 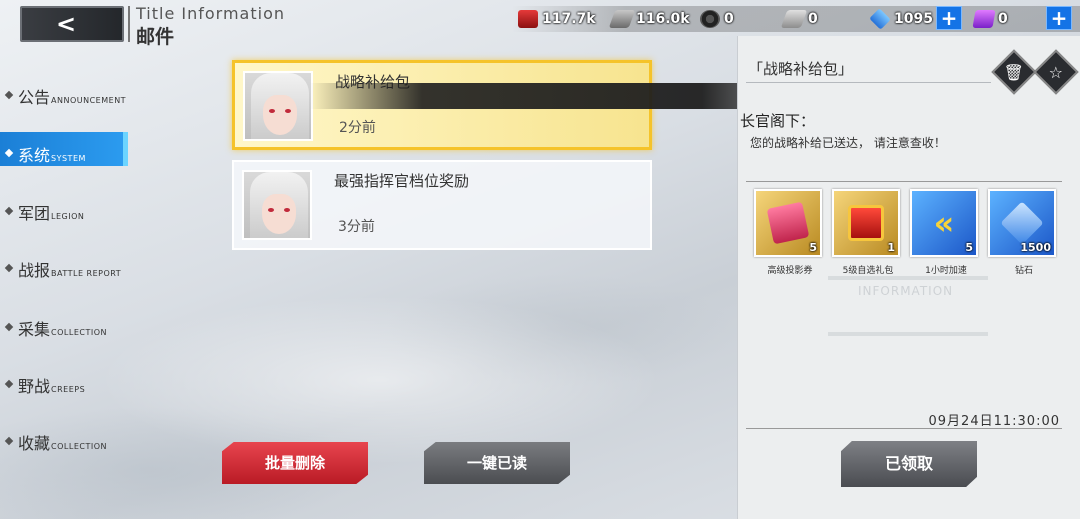 I want to click on nav-label-cn: 野战, so click(x=34, y=386).